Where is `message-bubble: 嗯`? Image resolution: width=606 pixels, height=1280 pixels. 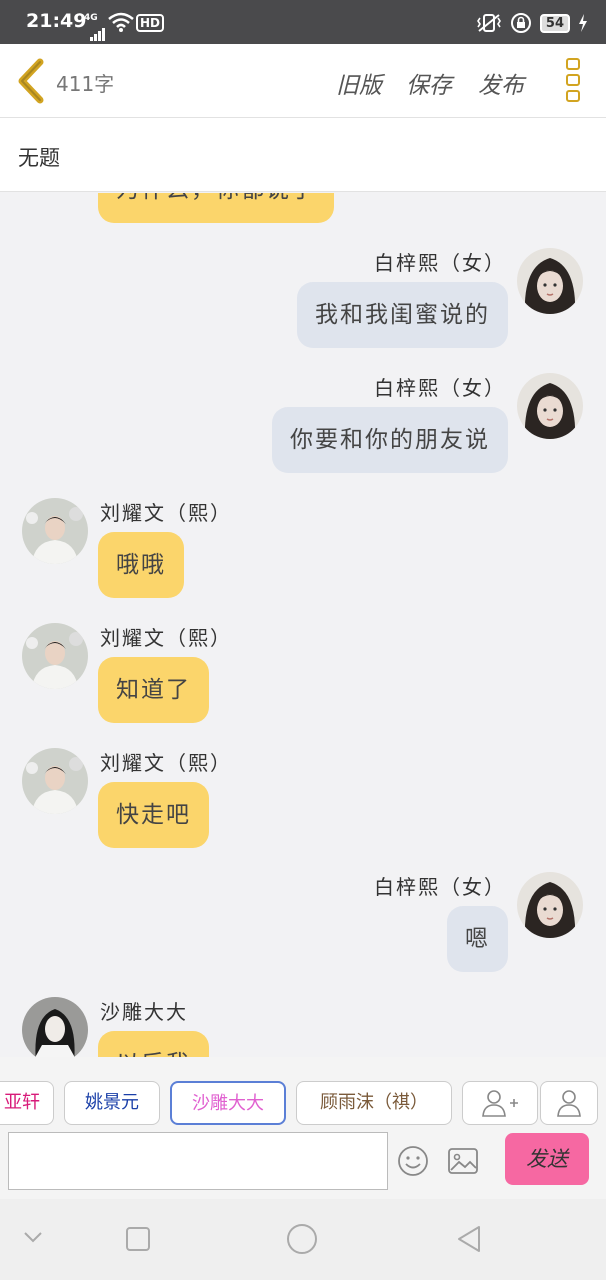 message-bubble: 嗯 is located at coordinates (477, 939).